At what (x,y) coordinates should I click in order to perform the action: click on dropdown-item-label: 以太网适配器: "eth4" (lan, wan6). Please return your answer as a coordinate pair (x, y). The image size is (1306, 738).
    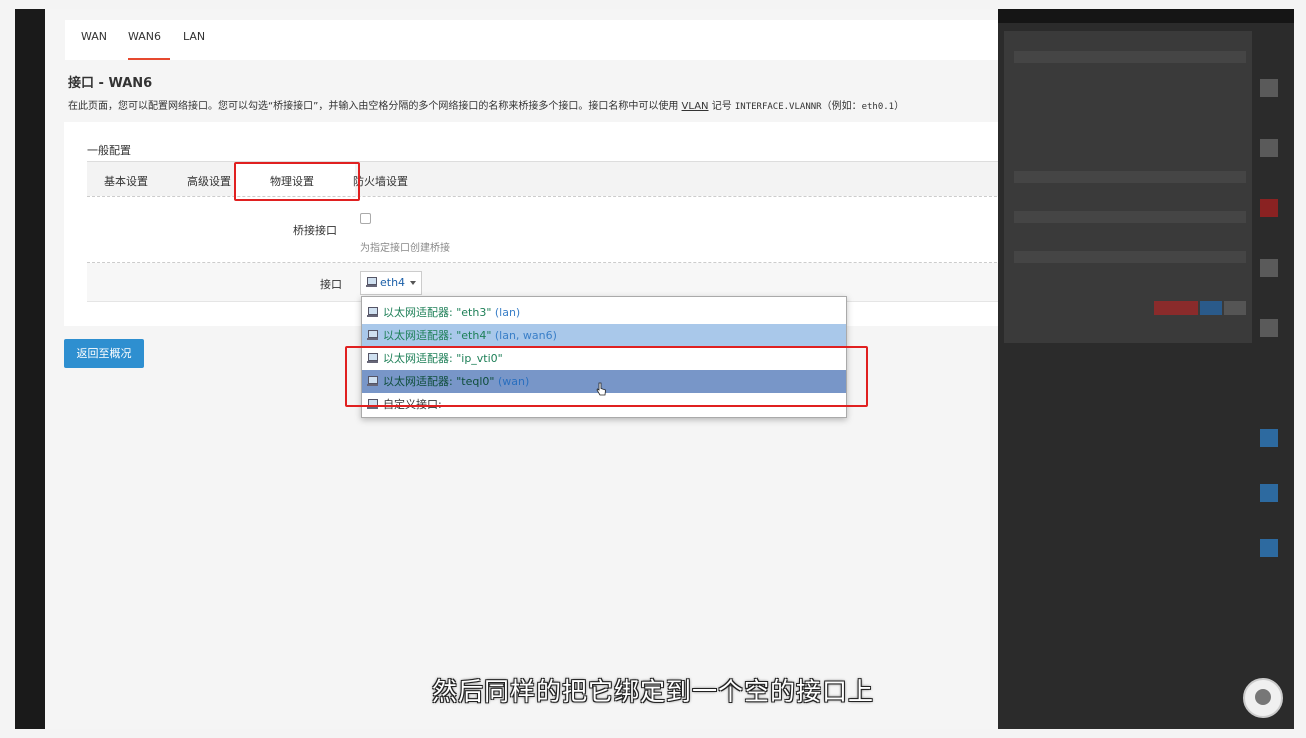
    Looking at the image, I should click on (470, 335).